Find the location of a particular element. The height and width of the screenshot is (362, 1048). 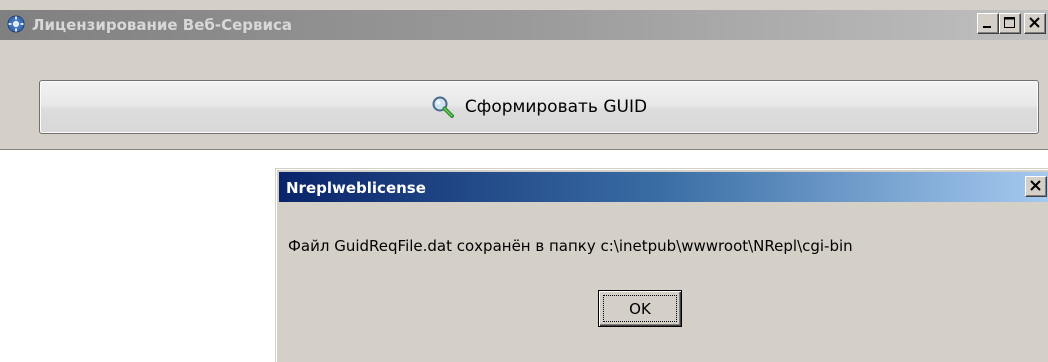

close-button is located at coordinates (1035, 23).